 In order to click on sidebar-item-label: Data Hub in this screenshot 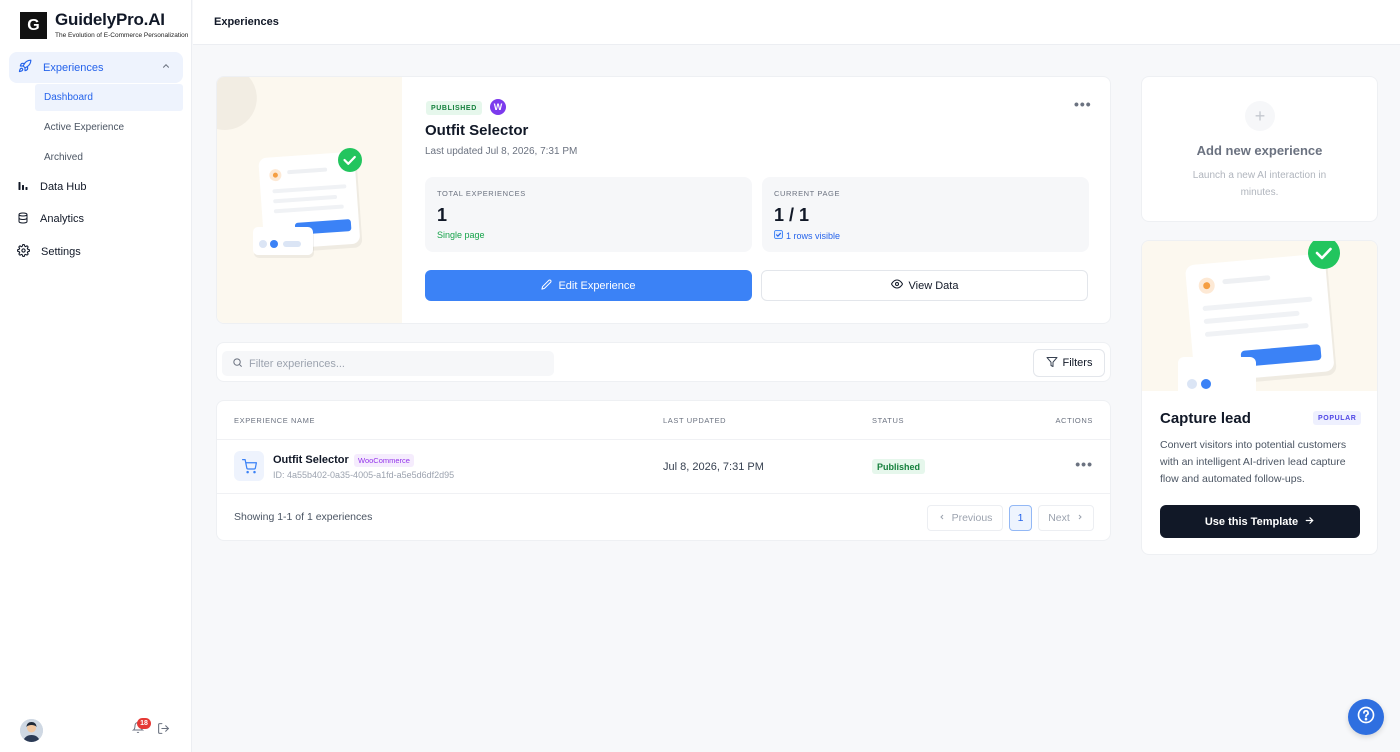, I will do `click(63, 187)`.